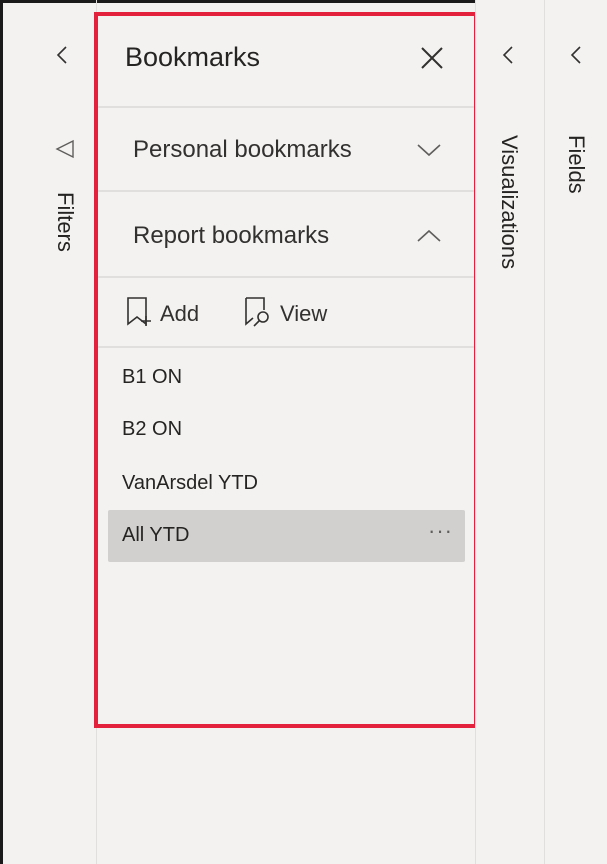 Image resolution: width=607 pixels, height=864 pixels. Describe the element at coordinates (286, 536) in the screenshot. I see `bookmark-item-all-ytd: All YTD ···` at that location.